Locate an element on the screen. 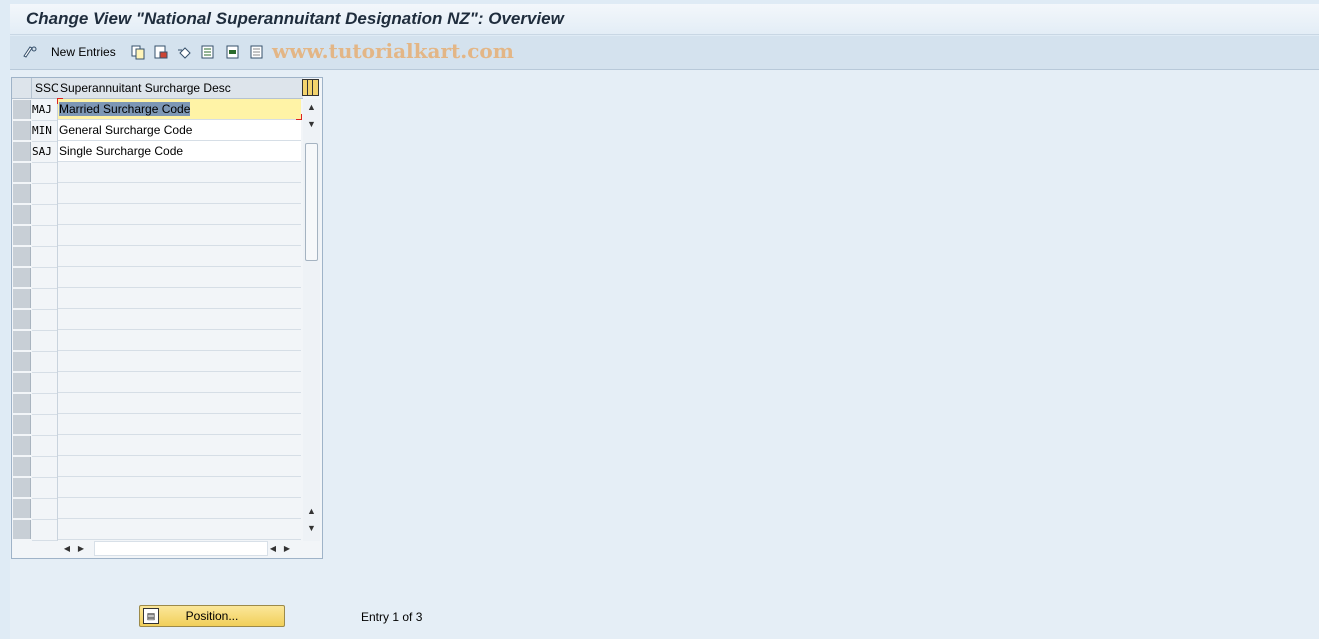 Image resolution: width=1319 pixels, height=639 pixels. page-down-icon: ▲ is located at coordinates (311, 511).